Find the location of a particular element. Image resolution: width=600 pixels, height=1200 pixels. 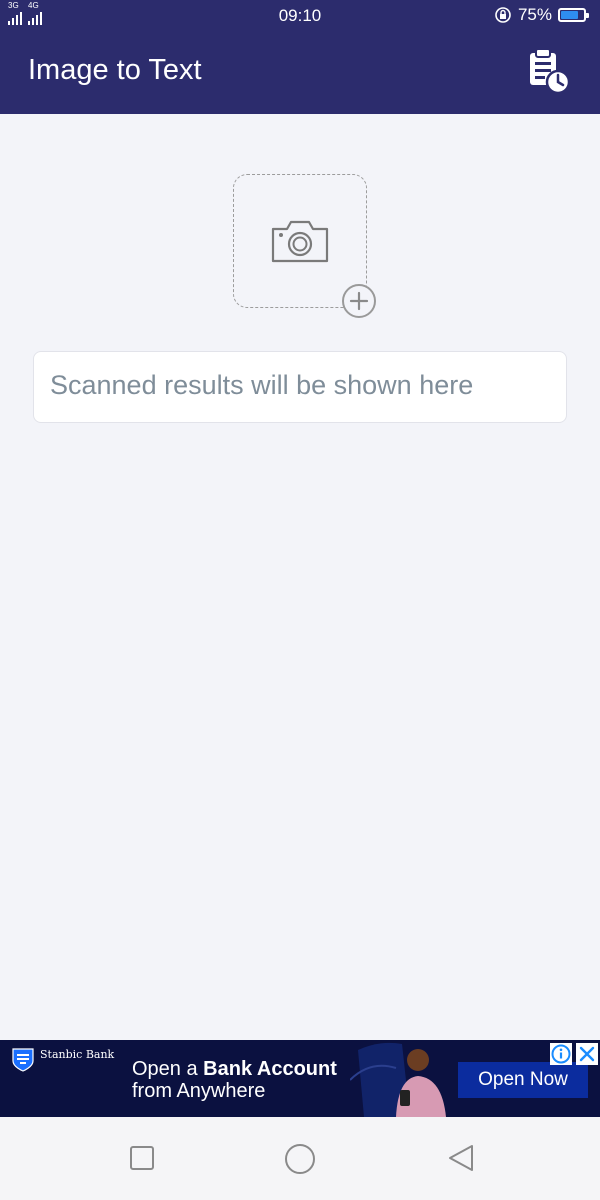

info-icon is located at coordinates (561, 1054).